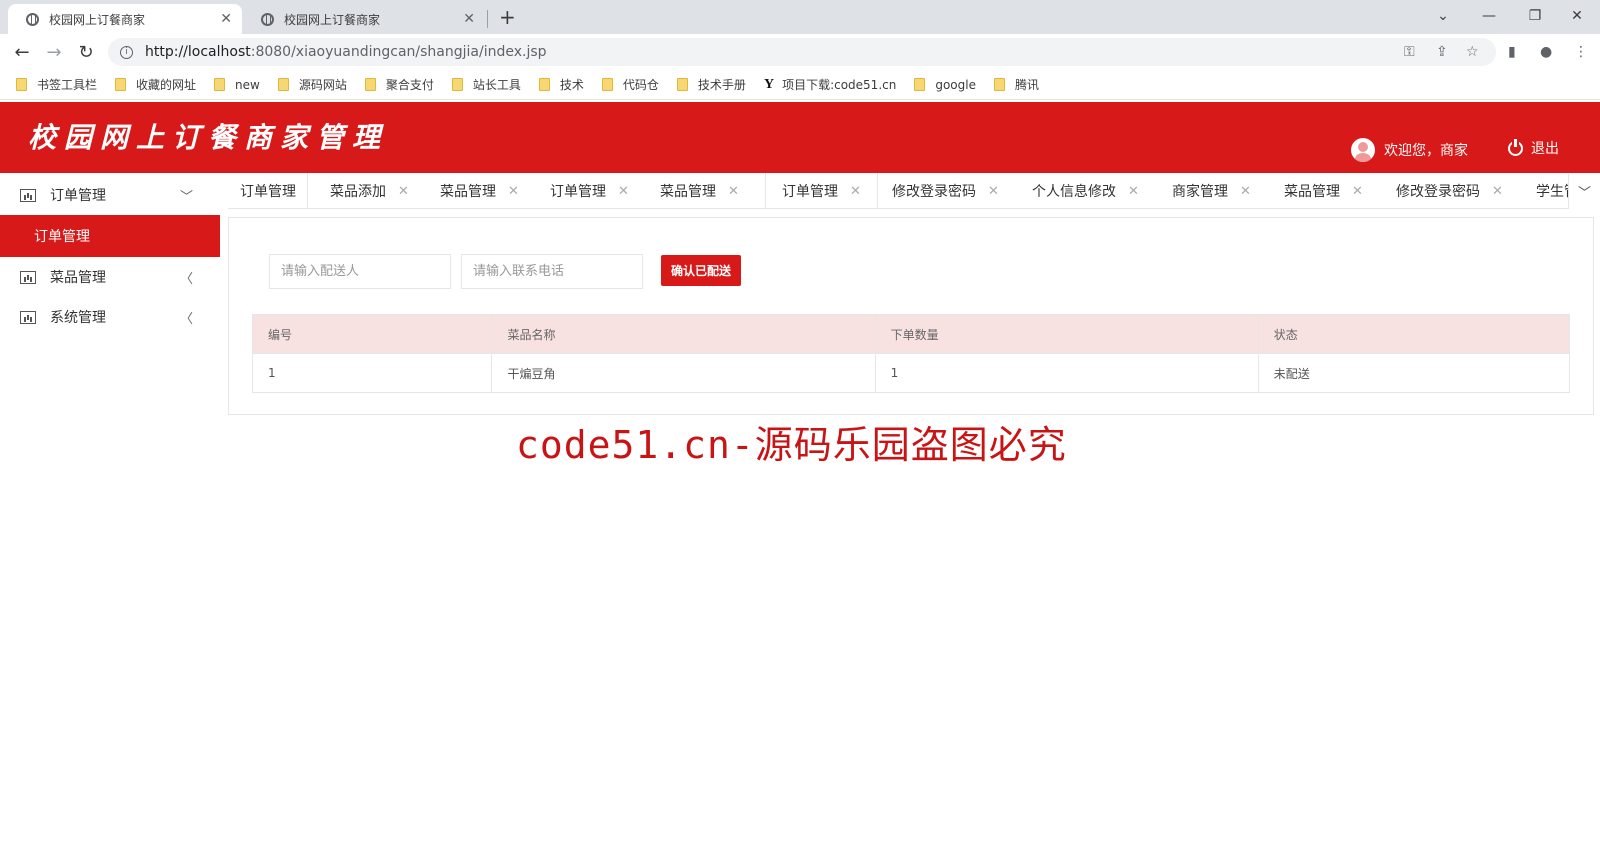  I want to click on confirm-delivered-button: 确认已配送, so click(701, 270).